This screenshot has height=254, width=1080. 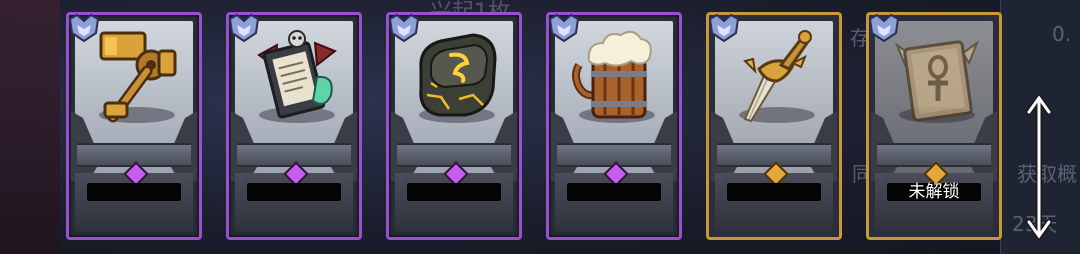 I want to click on golden-gear-hammer-icon, so click(x=138, y=77).